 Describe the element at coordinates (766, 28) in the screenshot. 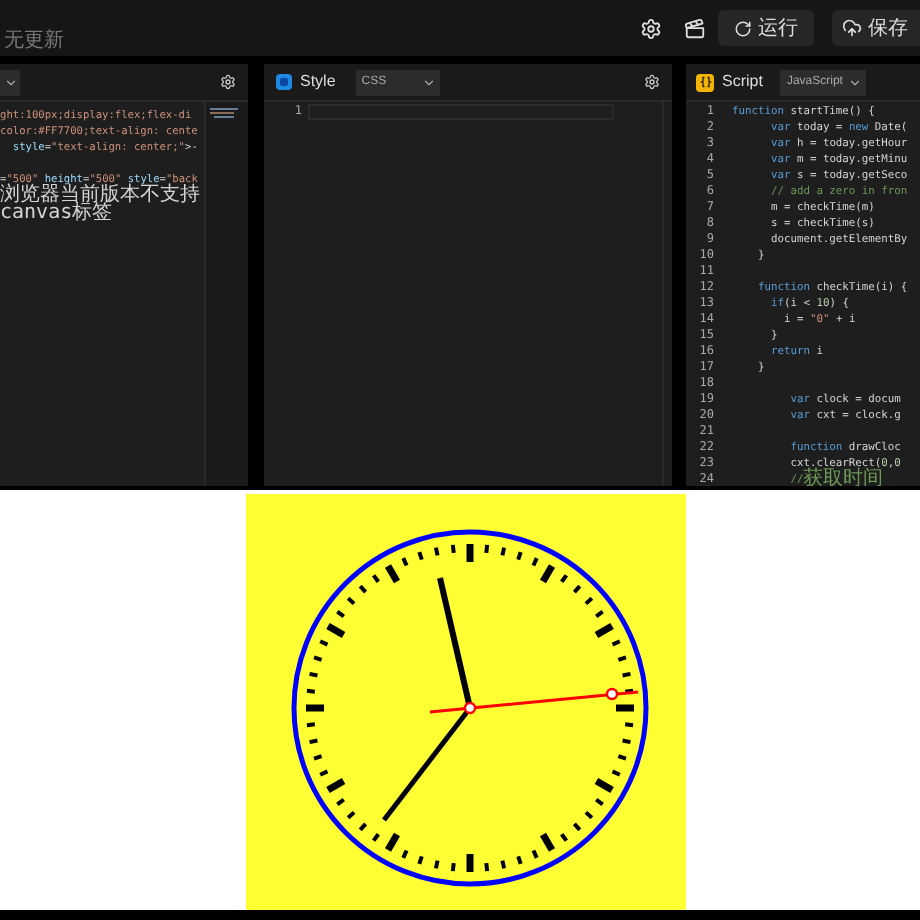

I see `run-button: 运行` at that location.